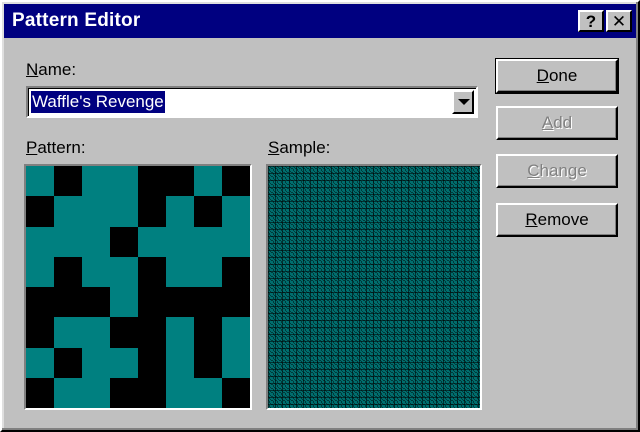 The width and height of the screenshot is (640, 432). I want to click on close-icon: ✕, so click(619, 21).